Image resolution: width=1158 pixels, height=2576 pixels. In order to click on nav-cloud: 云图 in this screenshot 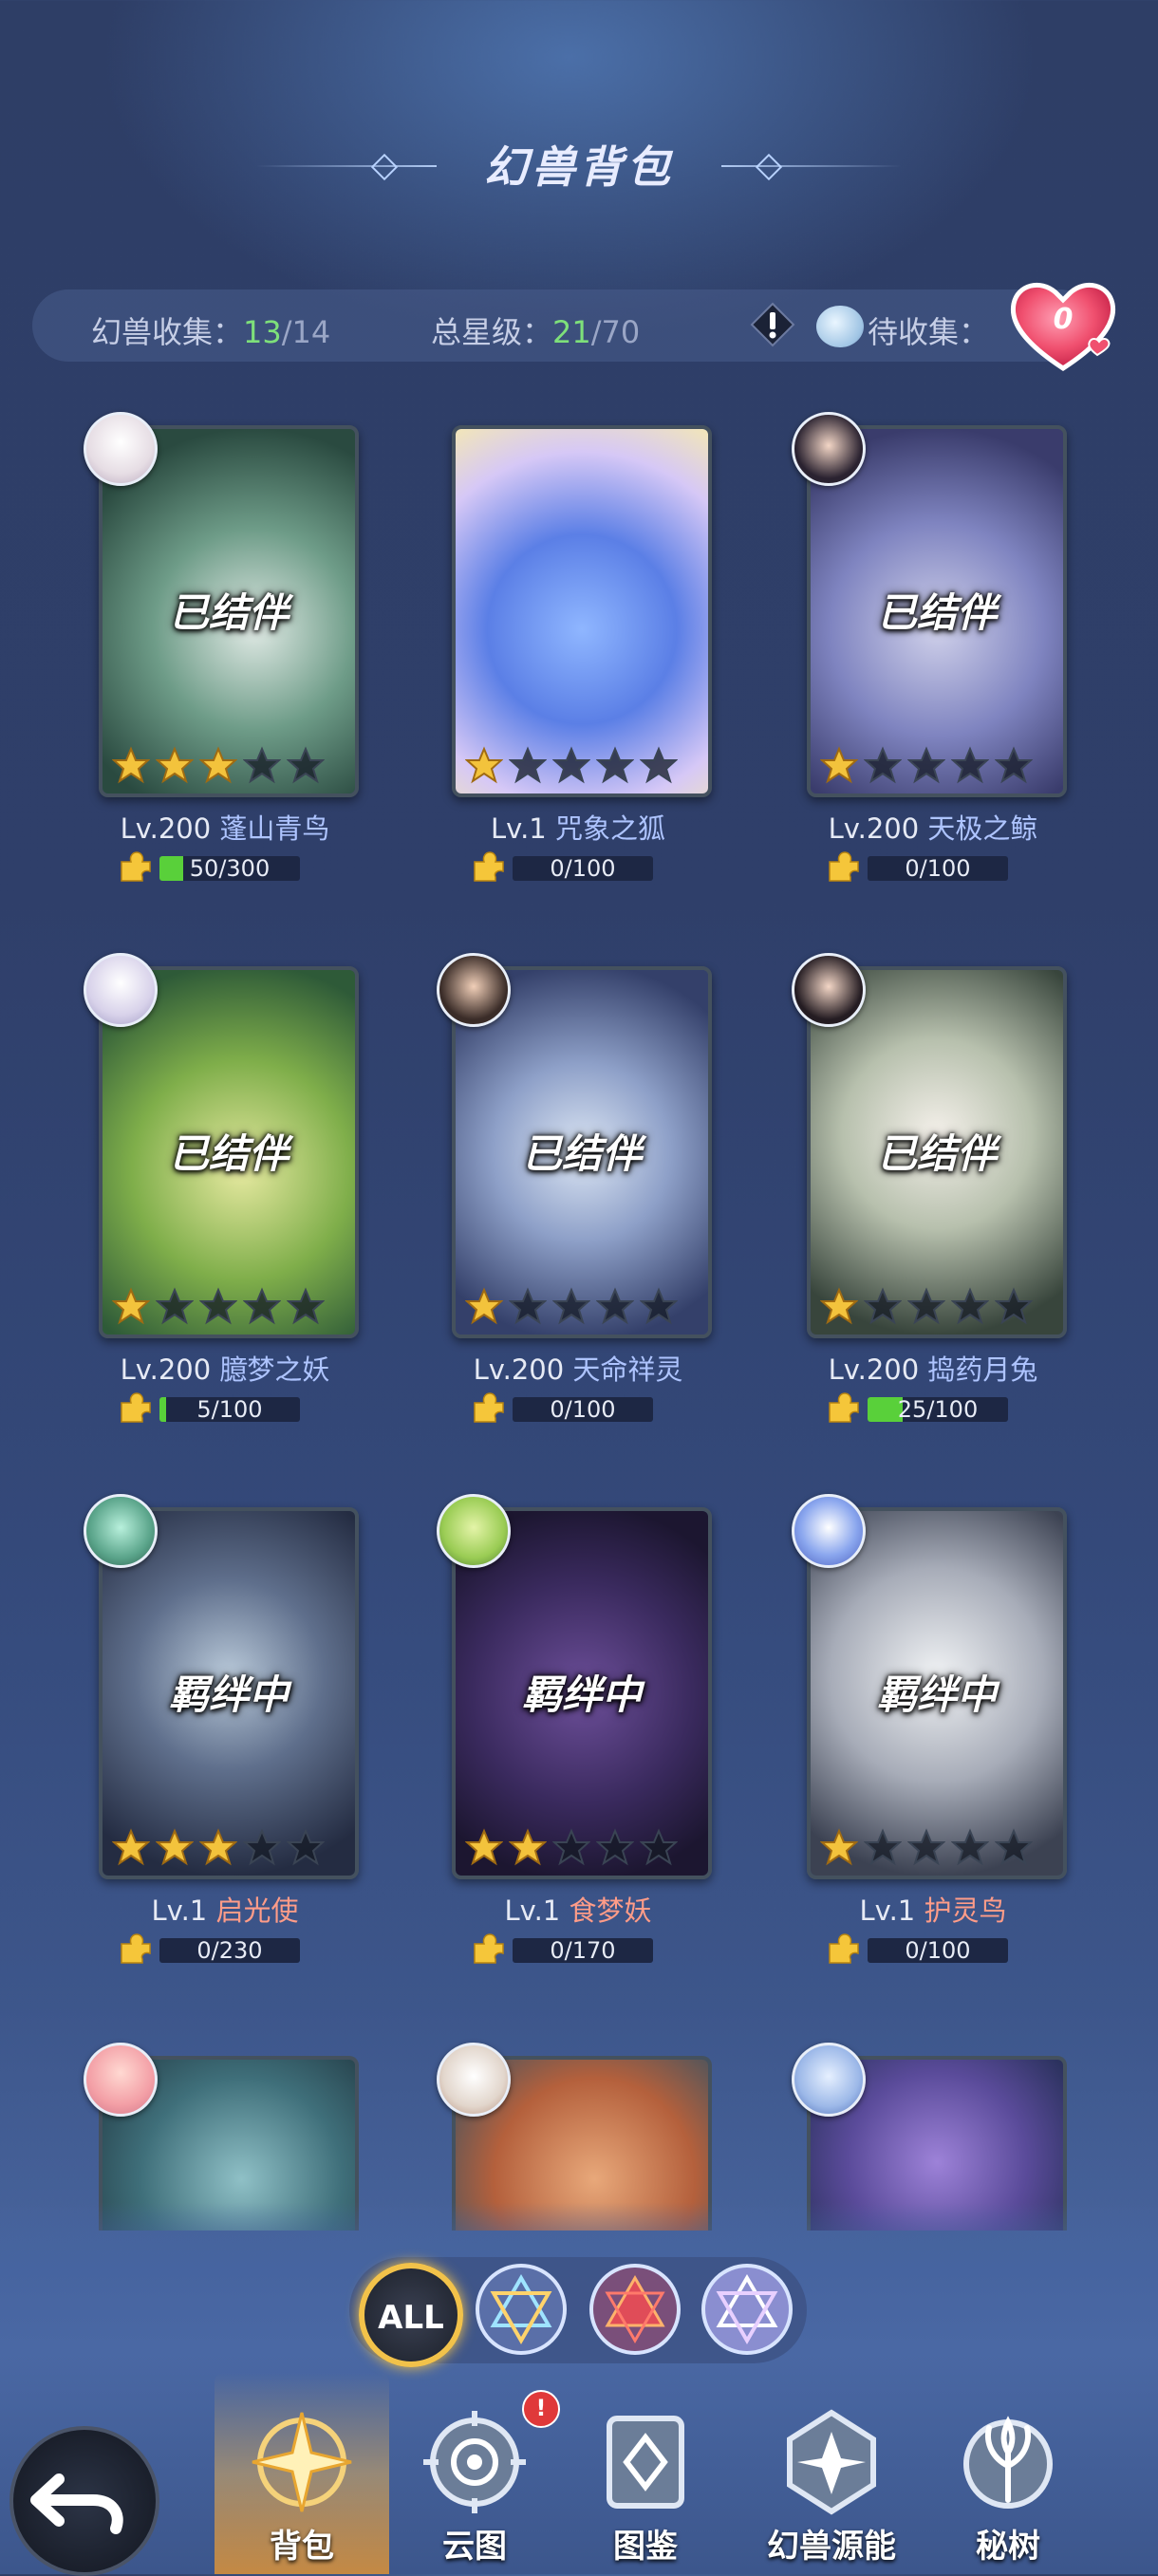, I will do `click(475, 2487)`.